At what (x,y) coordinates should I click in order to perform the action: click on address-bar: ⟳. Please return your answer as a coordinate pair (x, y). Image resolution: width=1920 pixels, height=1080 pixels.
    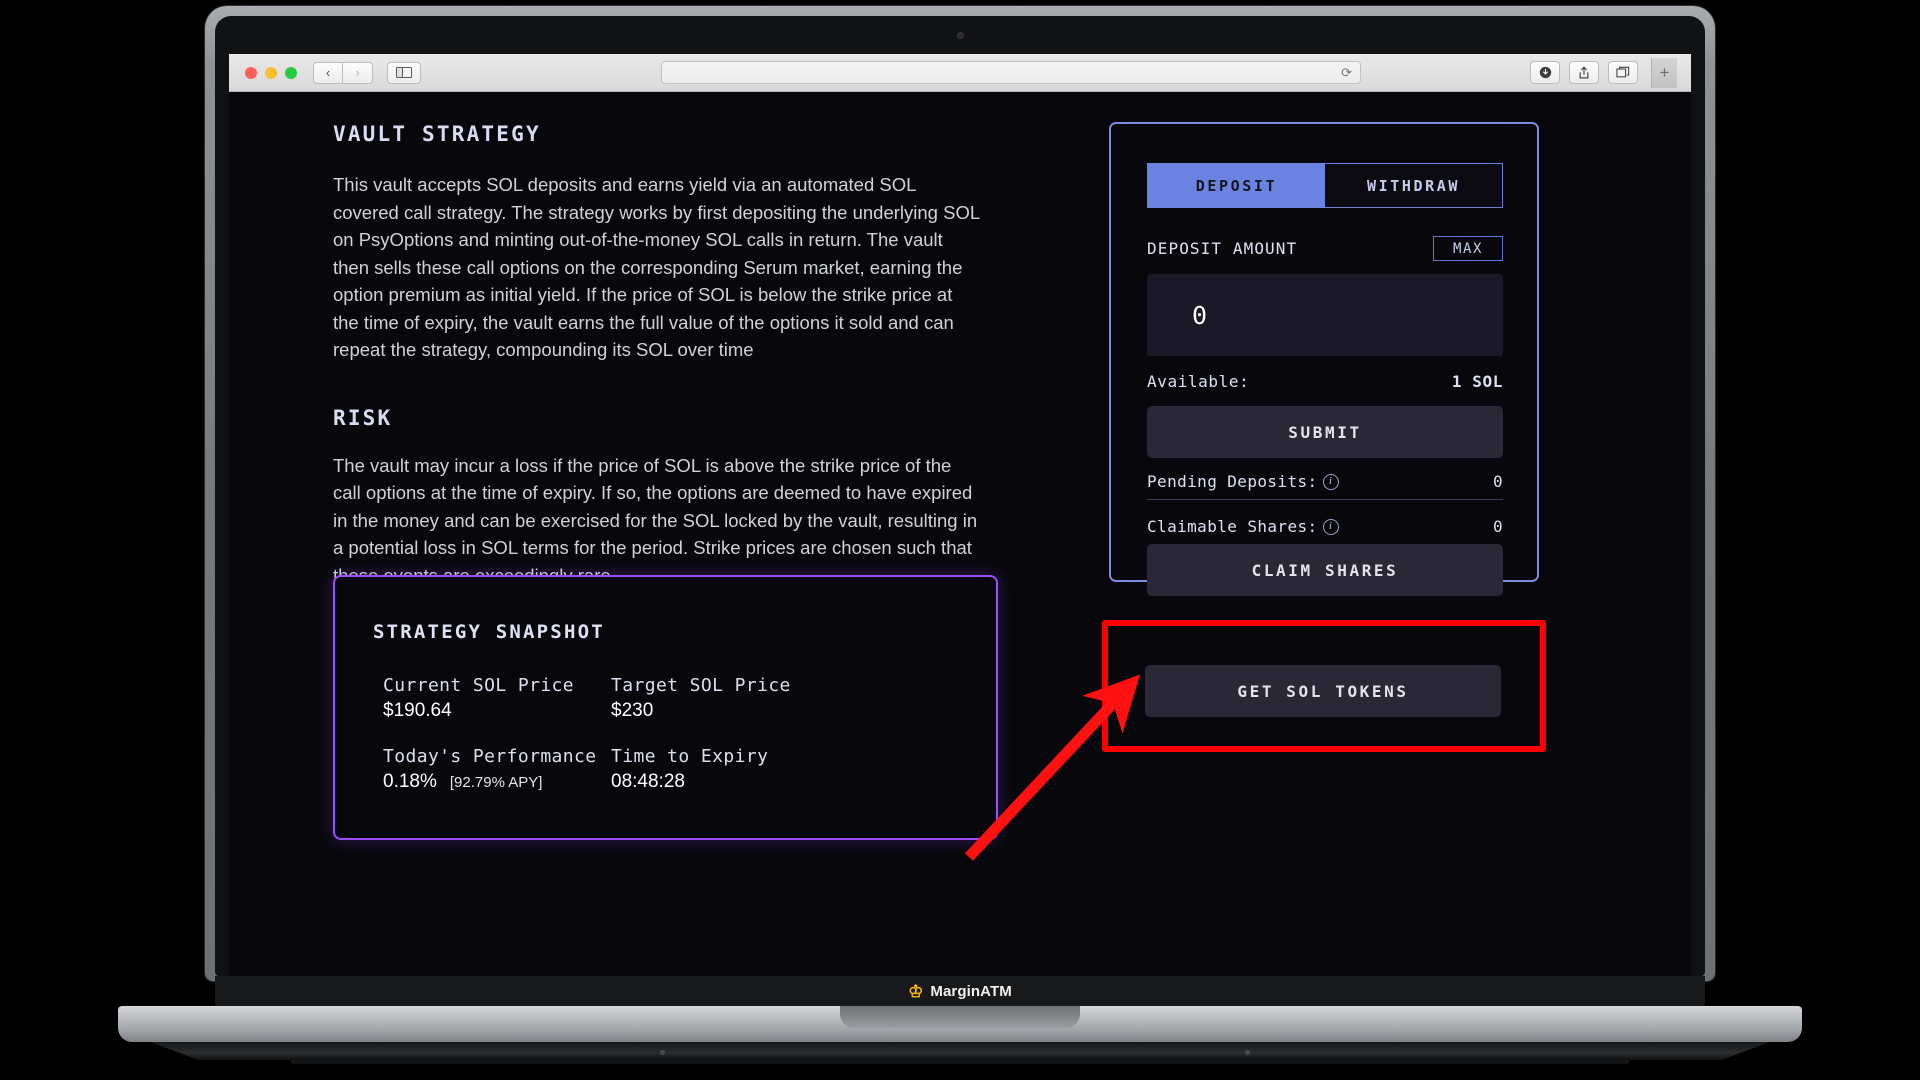
    Looking at the image, I should click on (1011, 72).